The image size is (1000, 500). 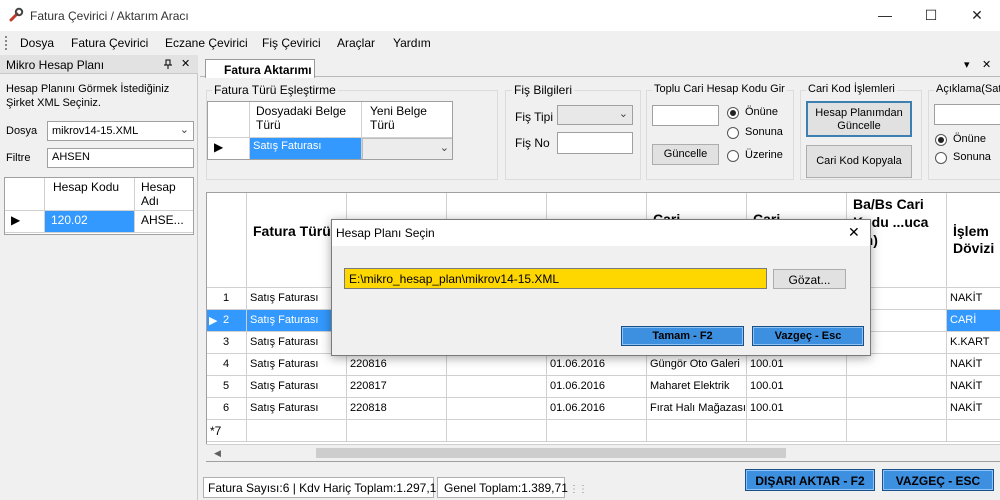 I want to click on menu-fis-cevirici: Fiş Çevirici, so click(x=291, y=43).